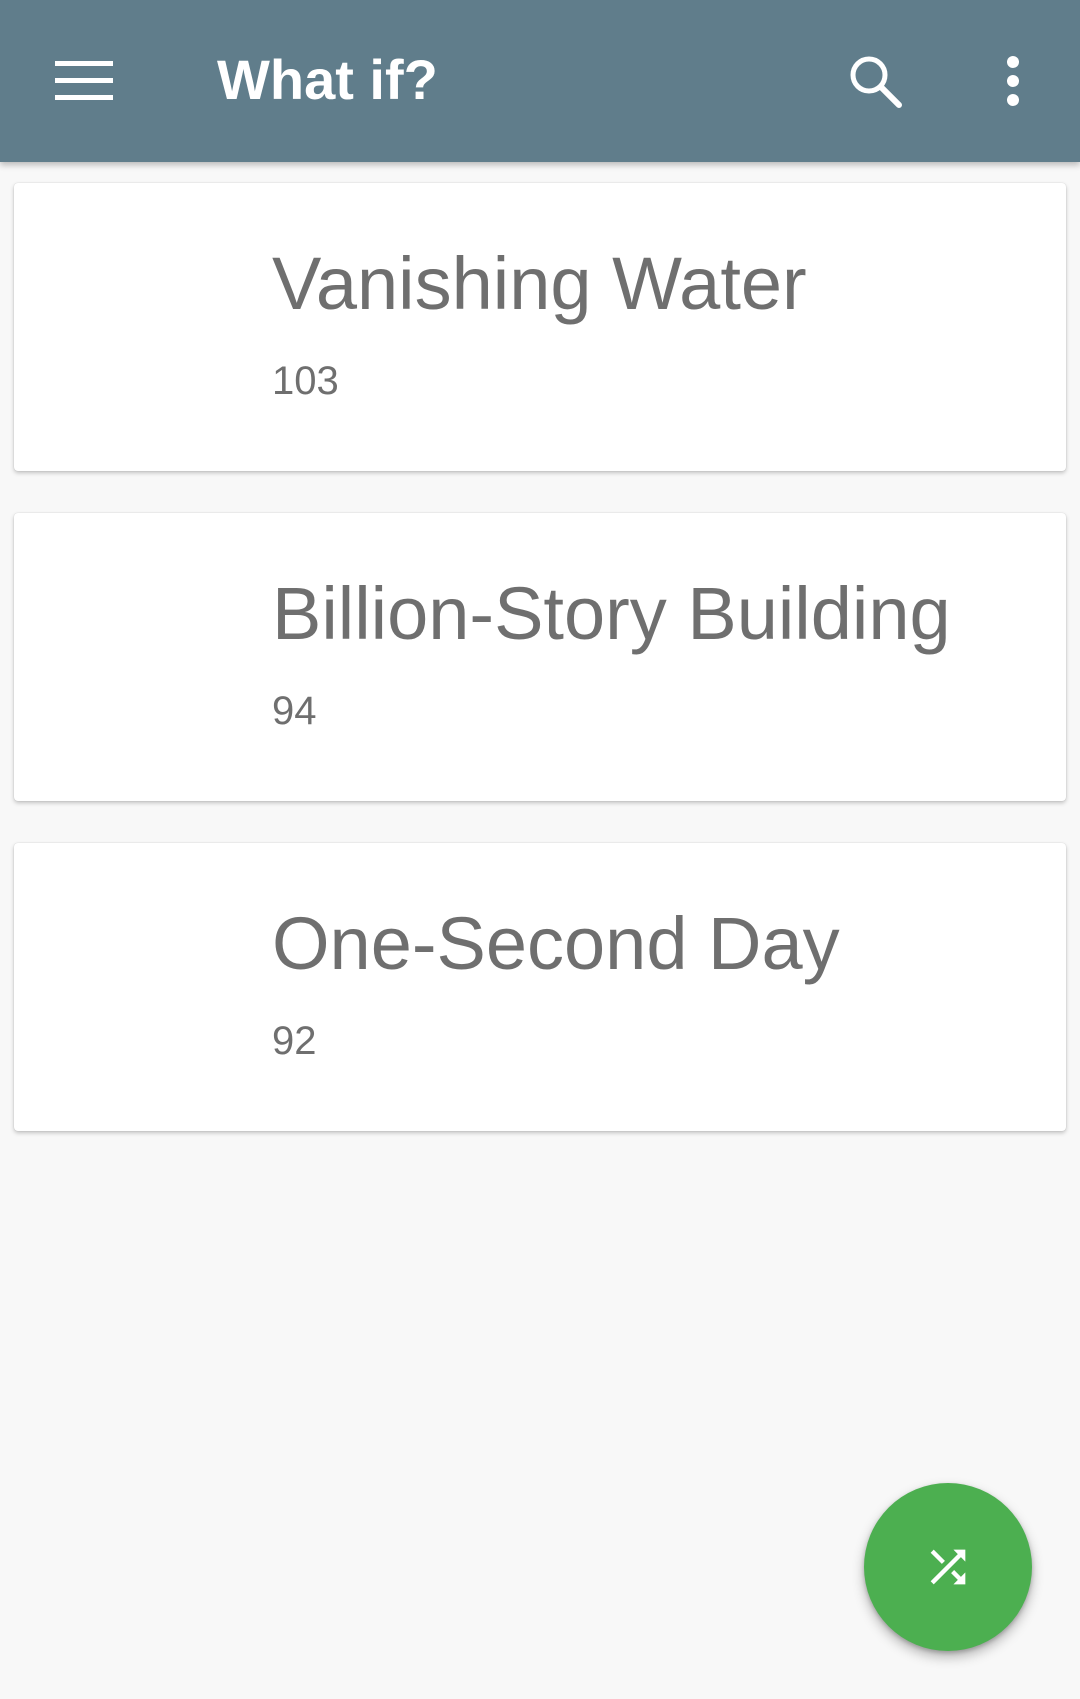  I want to click on overflow-menu-button, so click(1013, 81).